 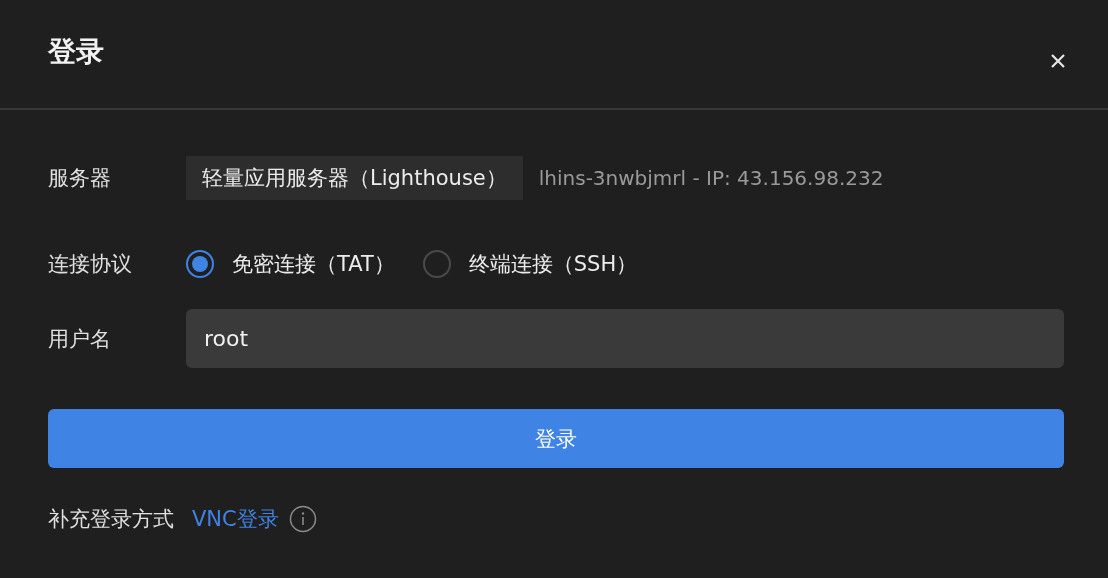 What do you see at coordinates (556, 438) in the screenshot?
I see `login-button: 登录` at bounding box center [556, 438].